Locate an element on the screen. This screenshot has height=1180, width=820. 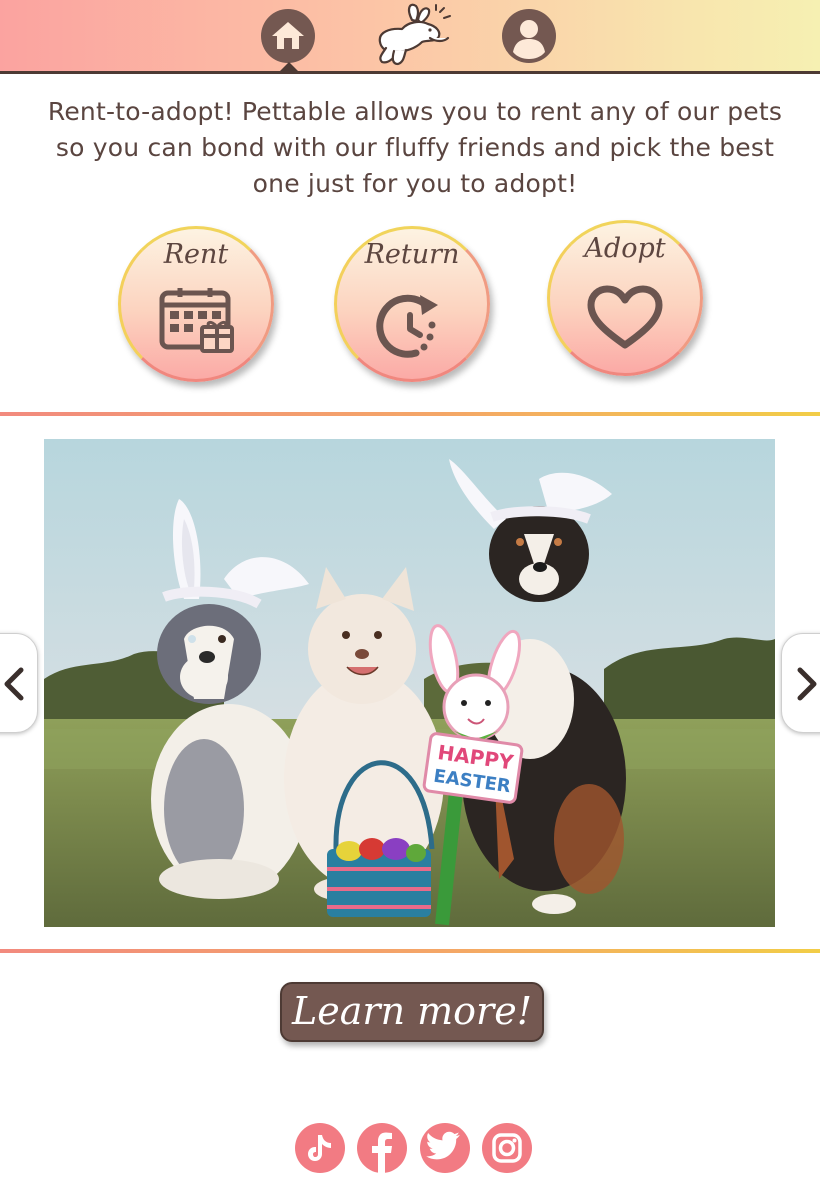
instagram-icon is located at coordinates (507, 1148).